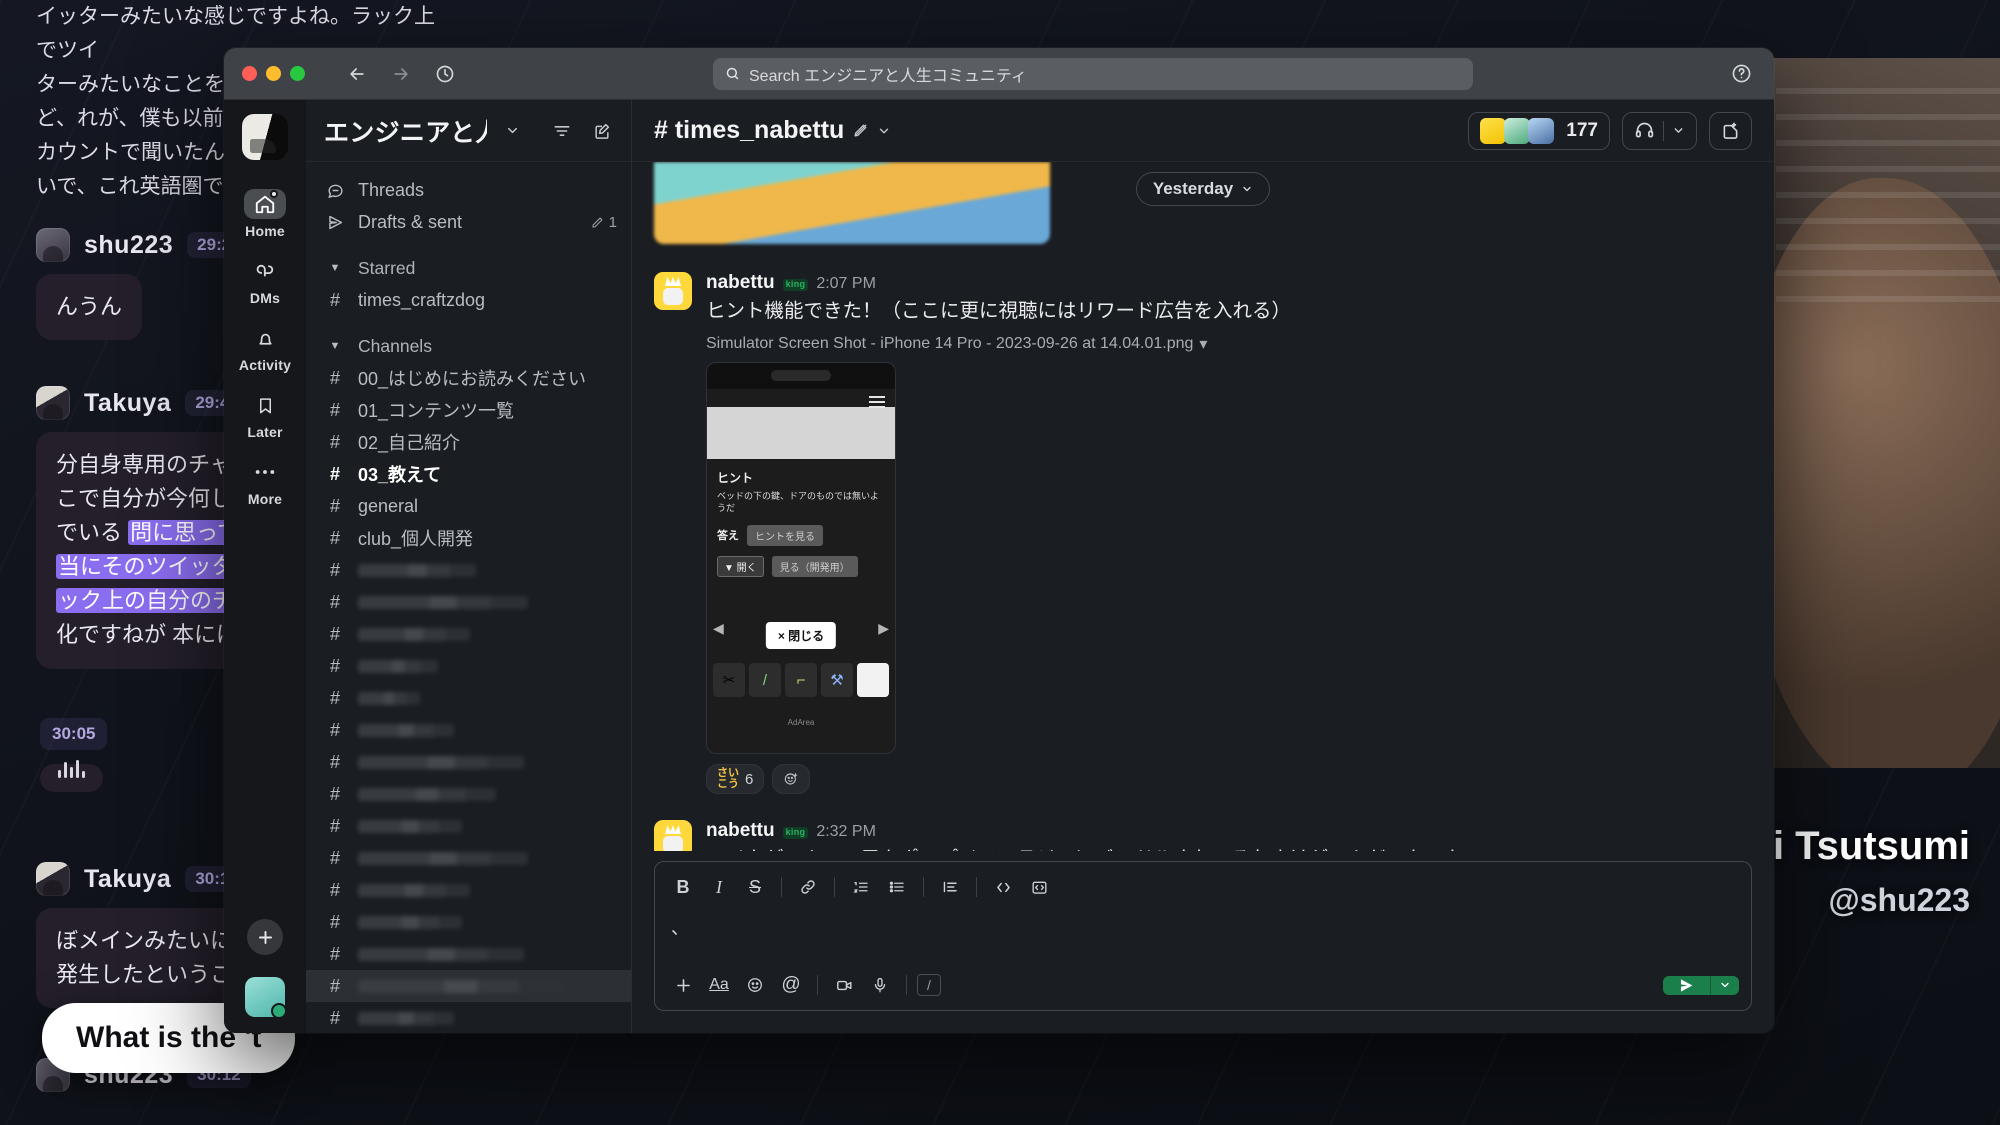 This screenshot has width=2000, height=1125. What do you see at coordinates (1659, 130) in the screenshot?
I see `huddle-button` at bounding box center [1659, 130].